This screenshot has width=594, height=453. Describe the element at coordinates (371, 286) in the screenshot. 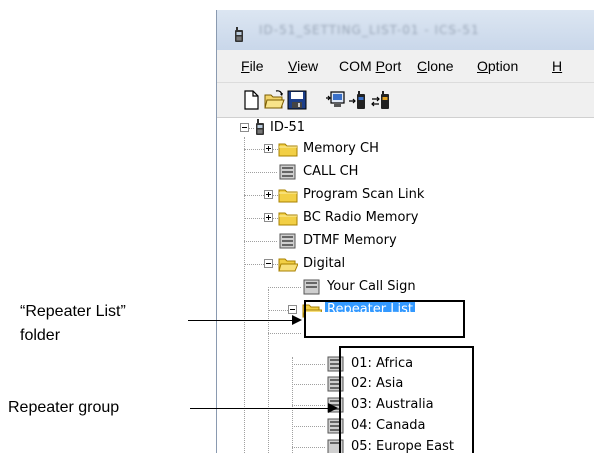

I see `tree-label: Your Call Sign` at that location.